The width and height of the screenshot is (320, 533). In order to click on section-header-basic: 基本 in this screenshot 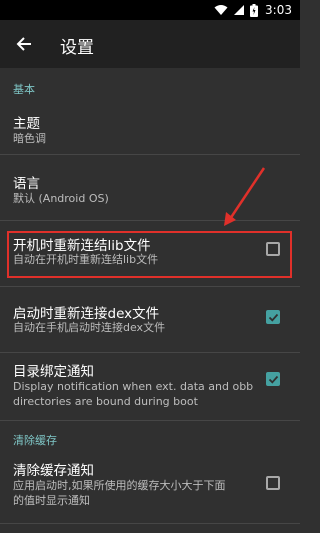, I will do `click(24, 89)`.